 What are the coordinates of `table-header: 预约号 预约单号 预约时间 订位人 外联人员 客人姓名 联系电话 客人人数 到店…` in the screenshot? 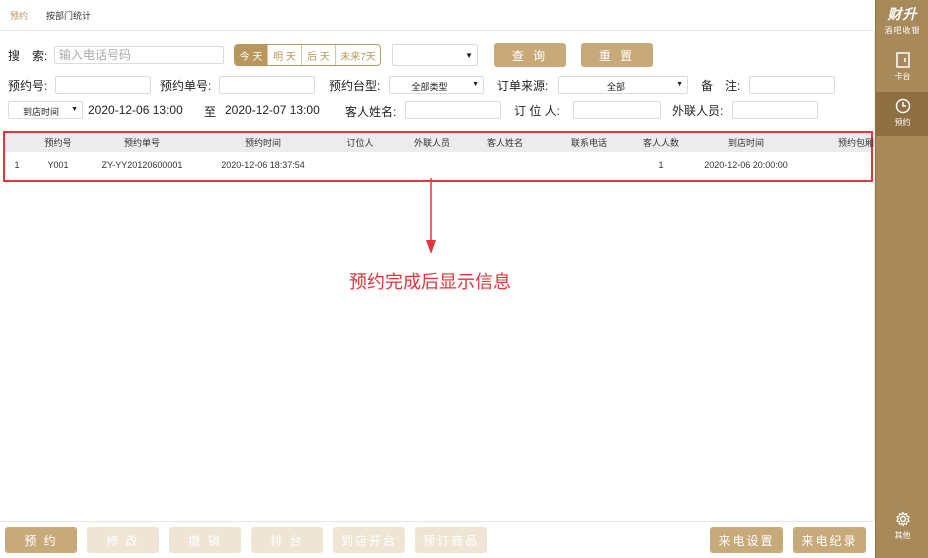 It's located at (440, 142).